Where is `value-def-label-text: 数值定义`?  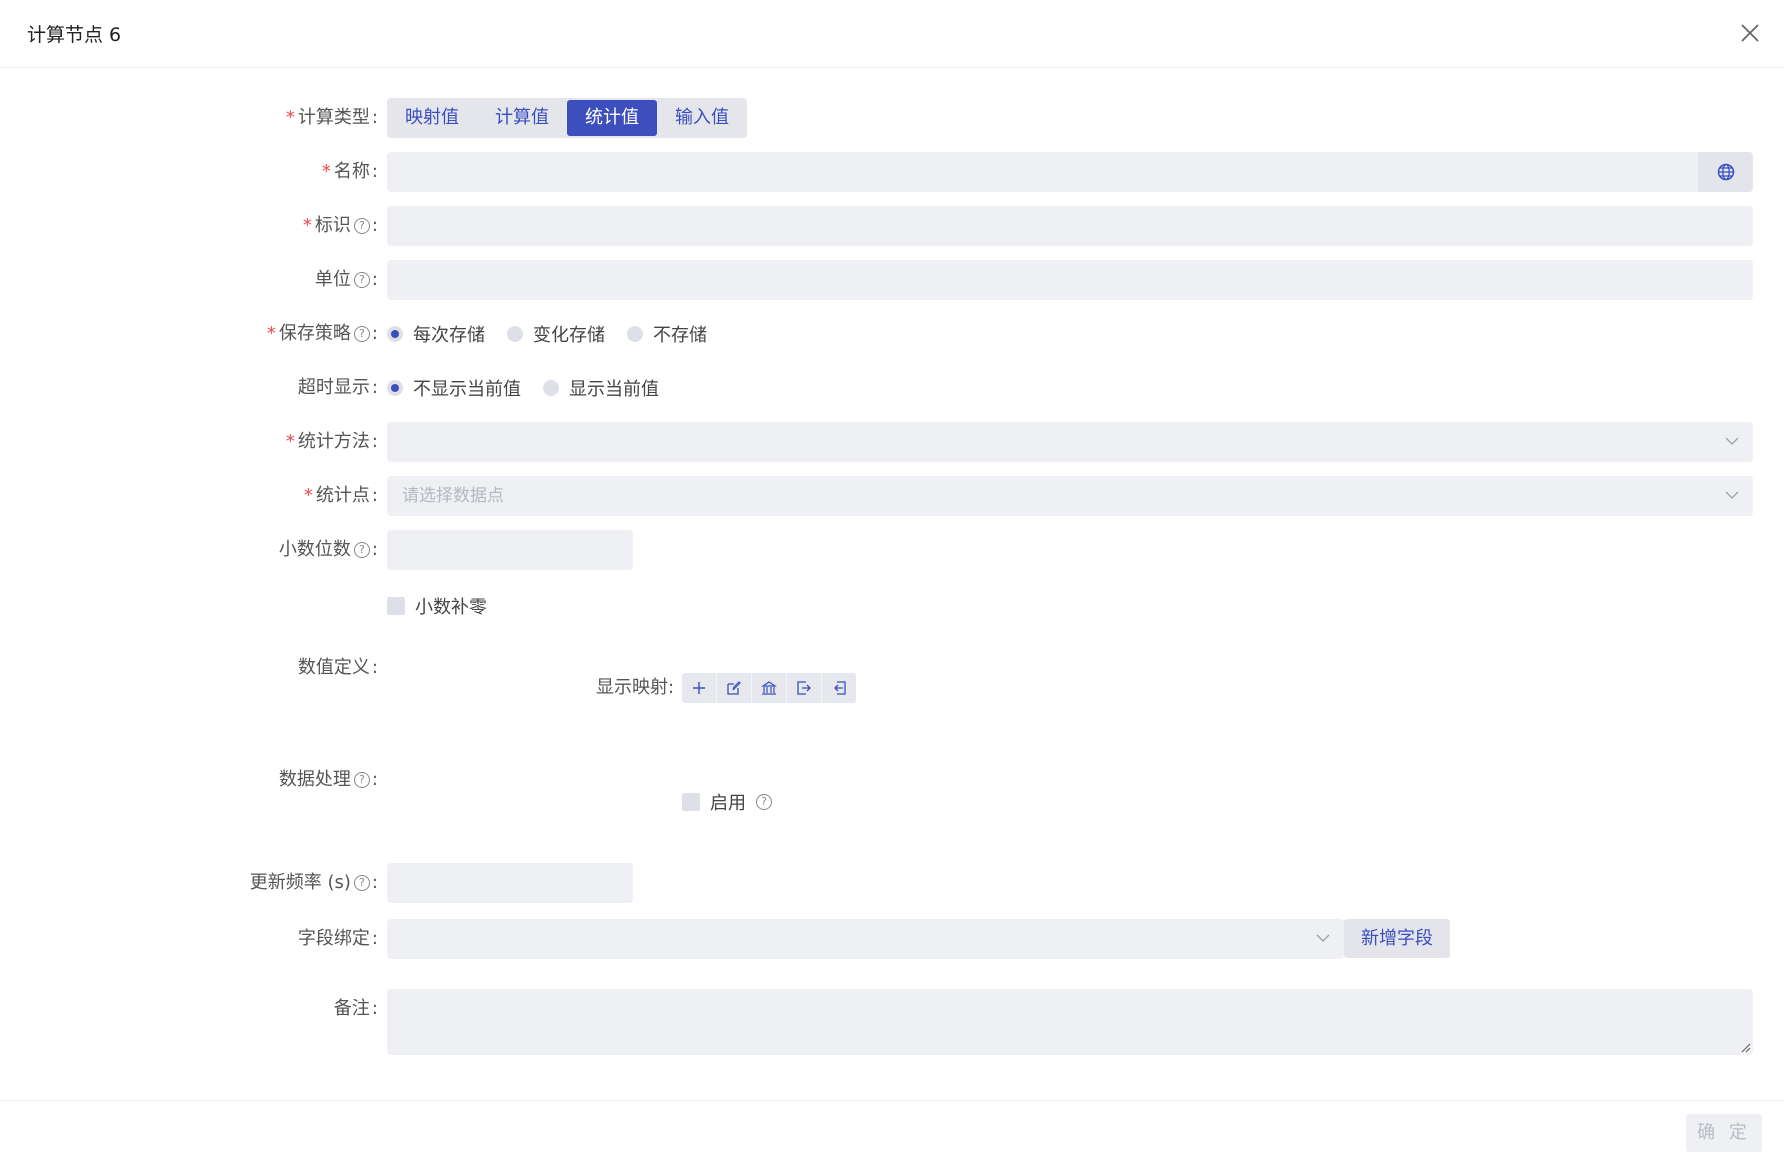 value-def-label-text: 数值定义 is located at coordinates (333, 667).